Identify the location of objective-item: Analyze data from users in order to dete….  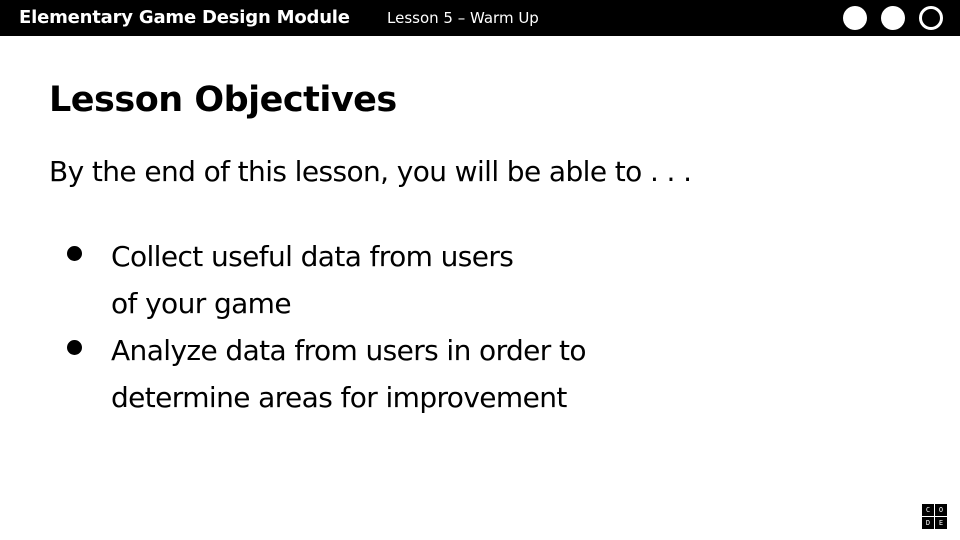
(387, 374).